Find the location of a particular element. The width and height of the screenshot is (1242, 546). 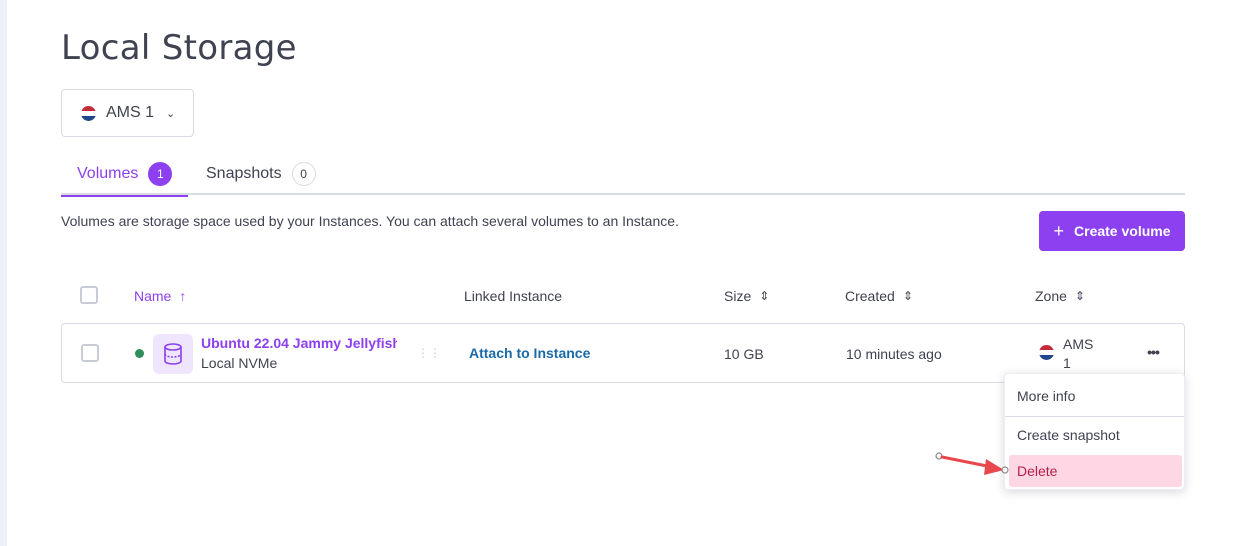

annotation-arrow-icon is located at coordinates (972, 463).